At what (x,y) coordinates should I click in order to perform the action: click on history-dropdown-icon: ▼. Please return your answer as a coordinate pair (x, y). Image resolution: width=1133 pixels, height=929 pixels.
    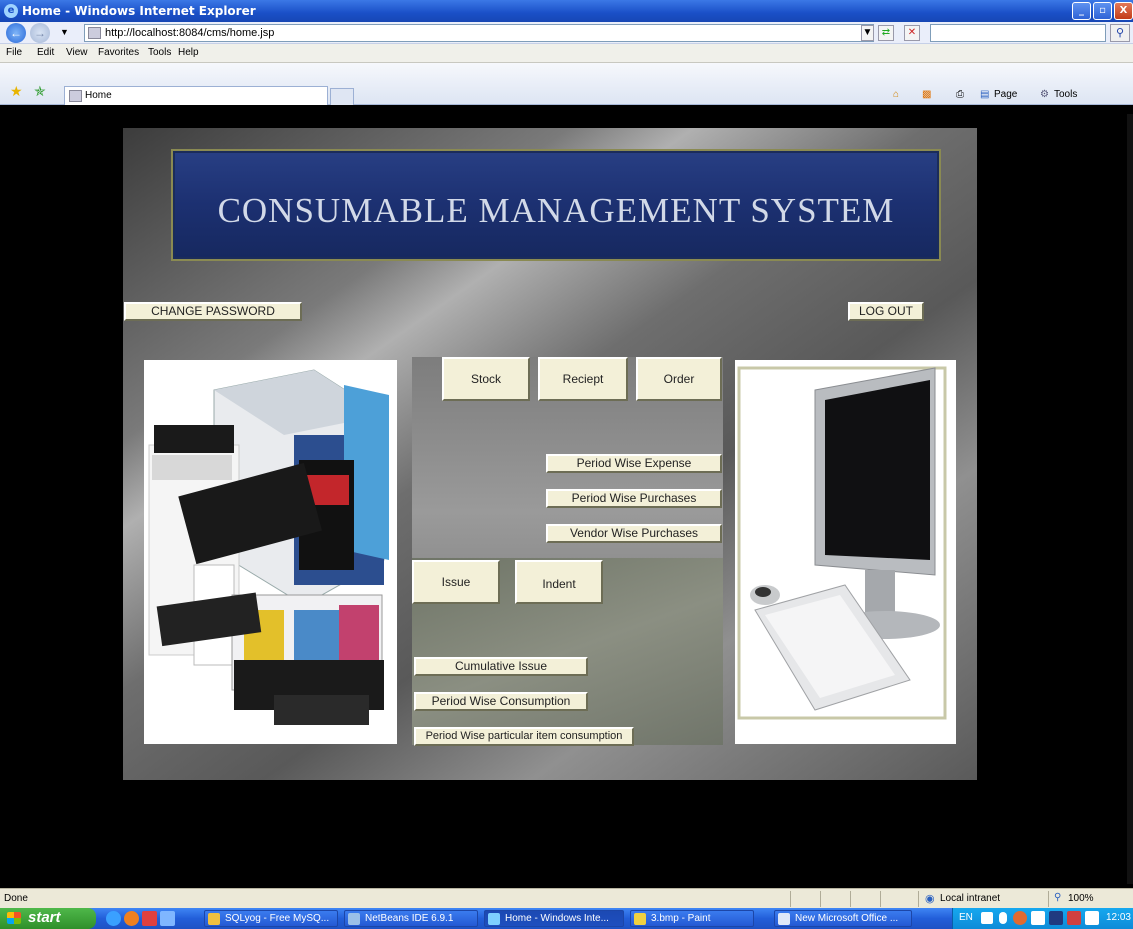
    Looking at the image, I should click on (64, 32).